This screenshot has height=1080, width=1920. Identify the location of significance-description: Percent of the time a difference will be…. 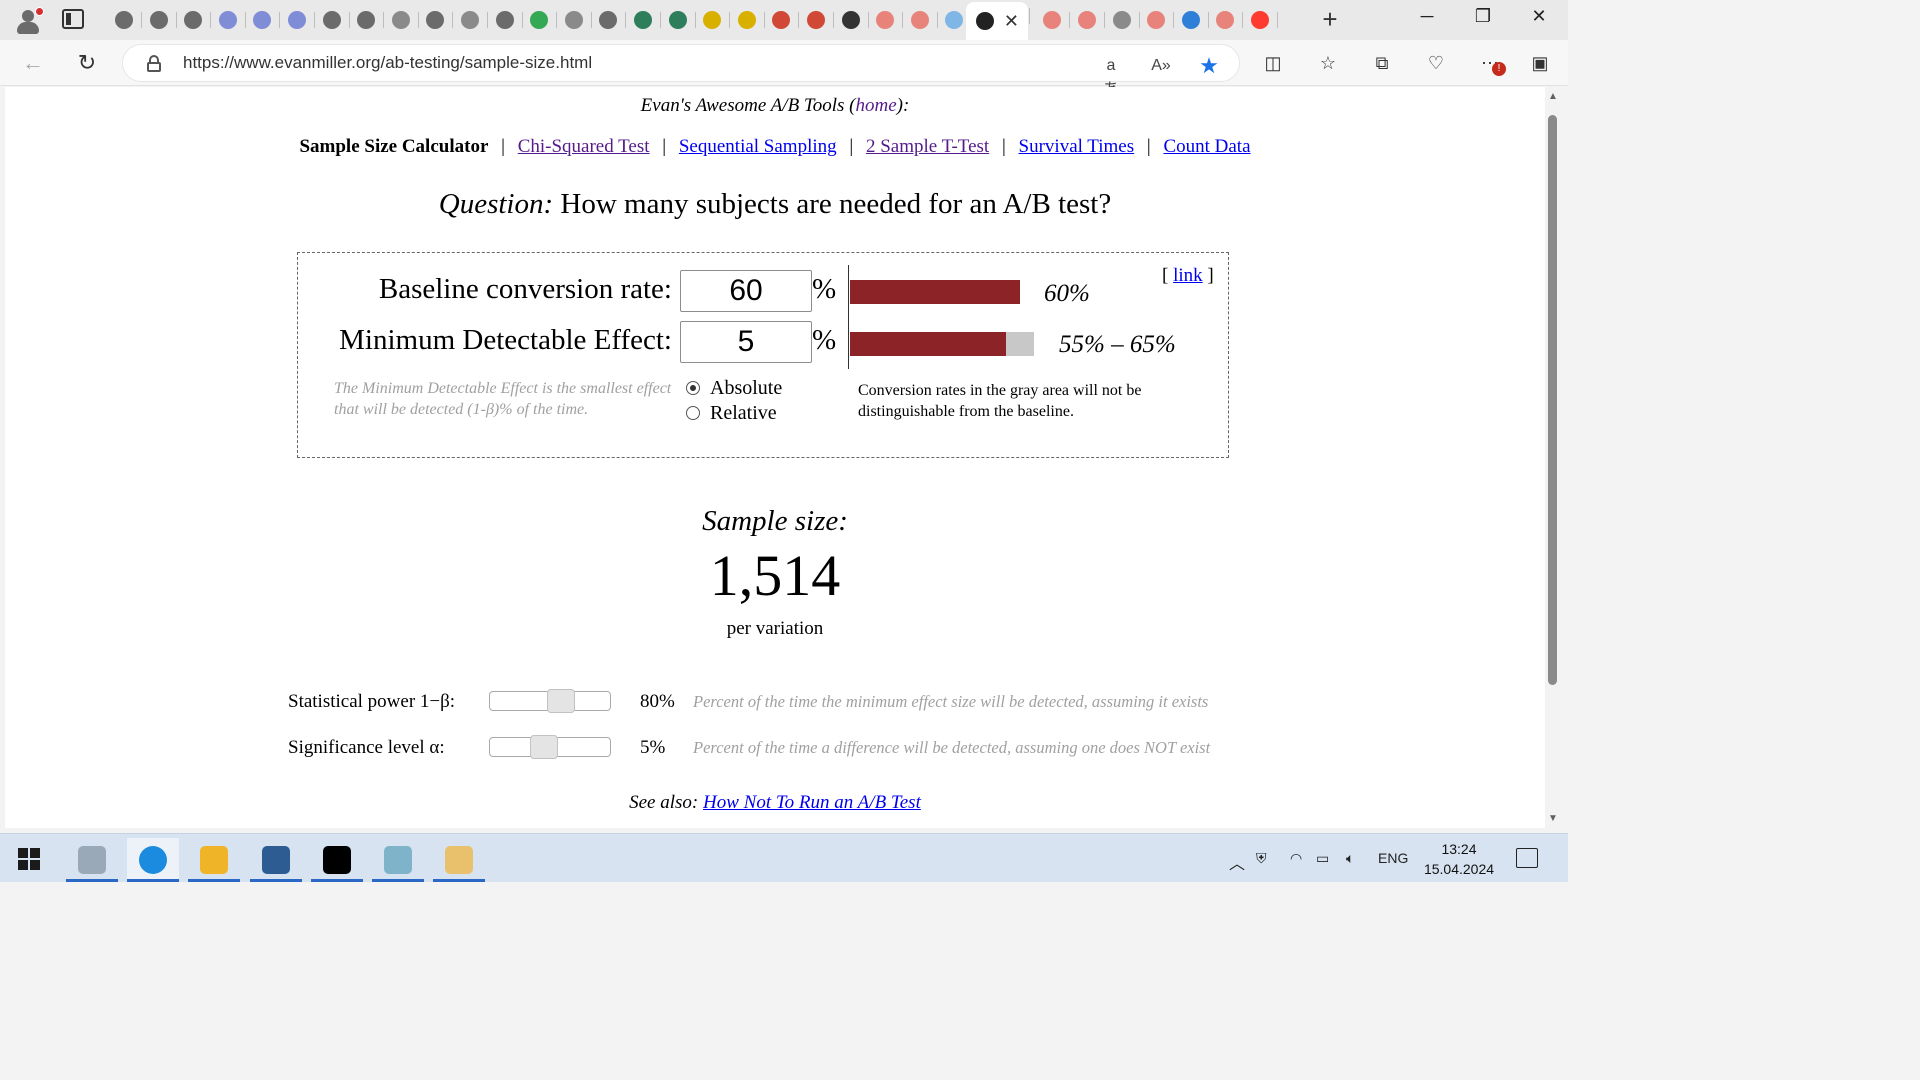
(952, 747).